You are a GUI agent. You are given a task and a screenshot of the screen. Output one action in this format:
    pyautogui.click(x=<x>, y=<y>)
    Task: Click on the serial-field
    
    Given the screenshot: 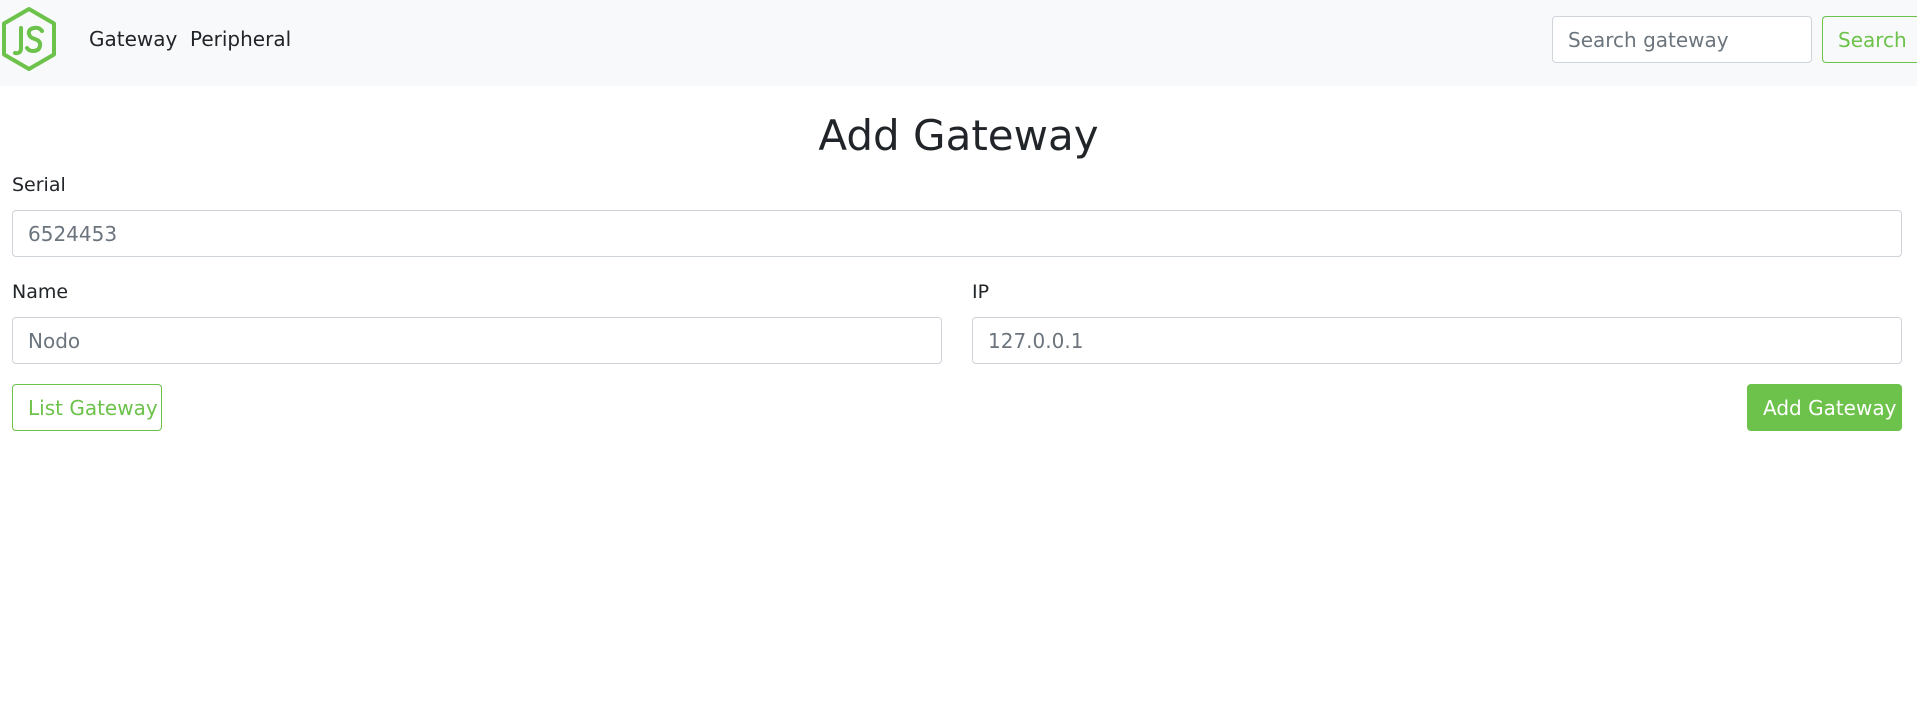 What is the action you would take?
    pyautogui.click(x=957, y=233)
    